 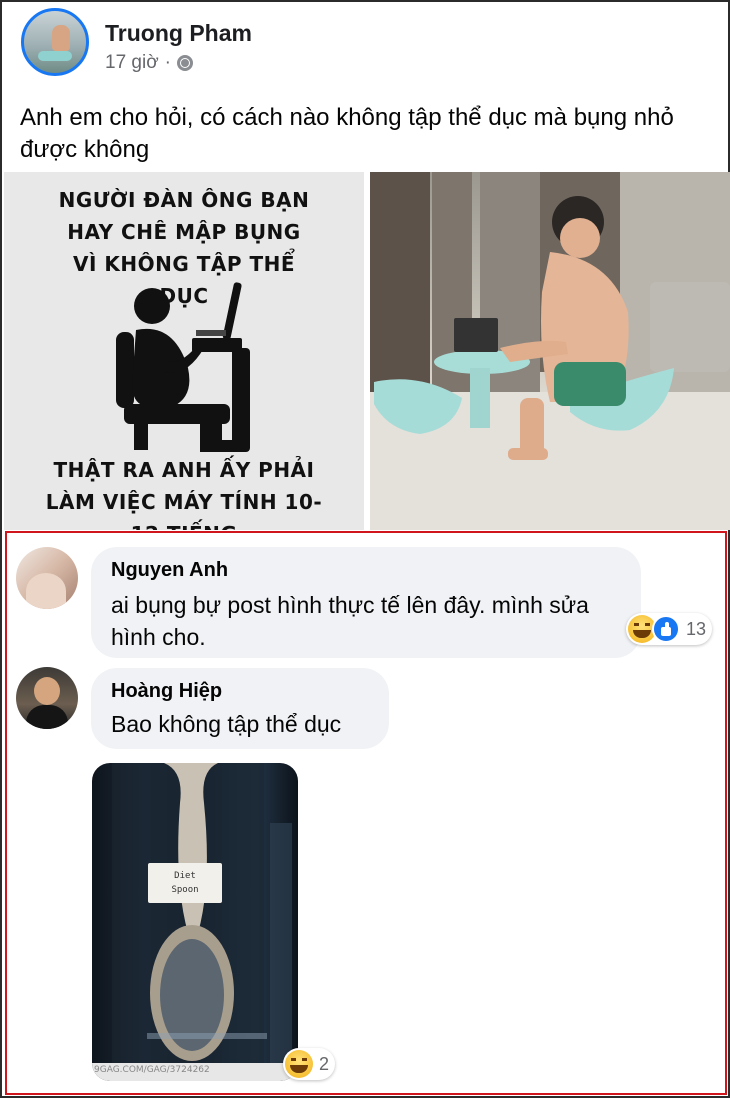 What do you see at coordinates (240, 708) in the screenshot?
I see `comment-bubble: Hoàng Hiệp Bao không tập thể dục` at bounding box center [240, 708].